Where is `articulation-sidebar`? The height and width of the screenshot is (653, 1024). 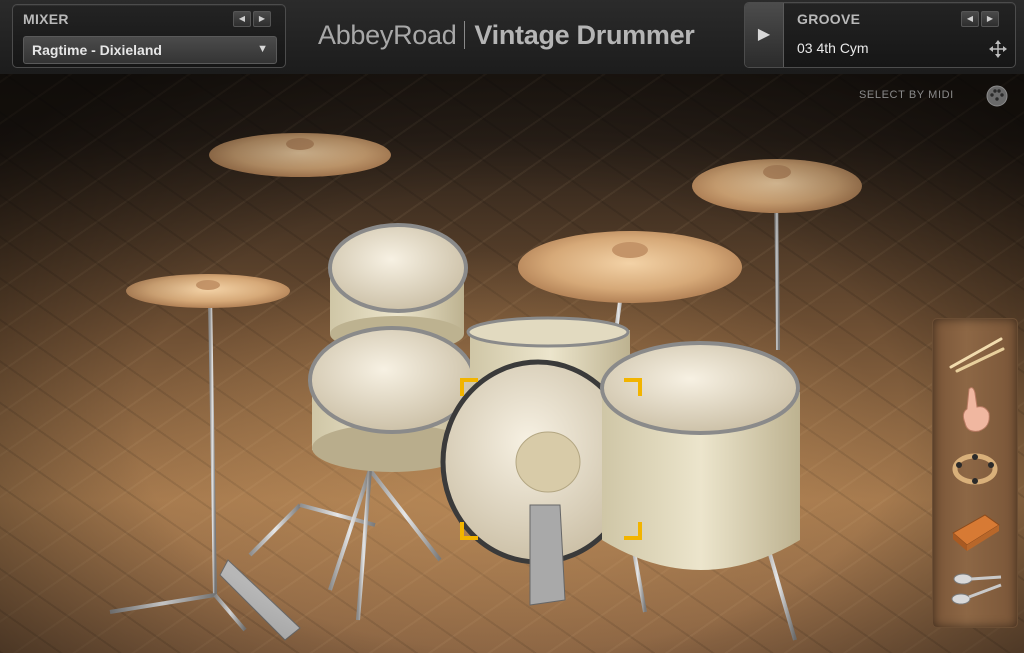 articulation-sidebar is located at coordinates (975, 473).